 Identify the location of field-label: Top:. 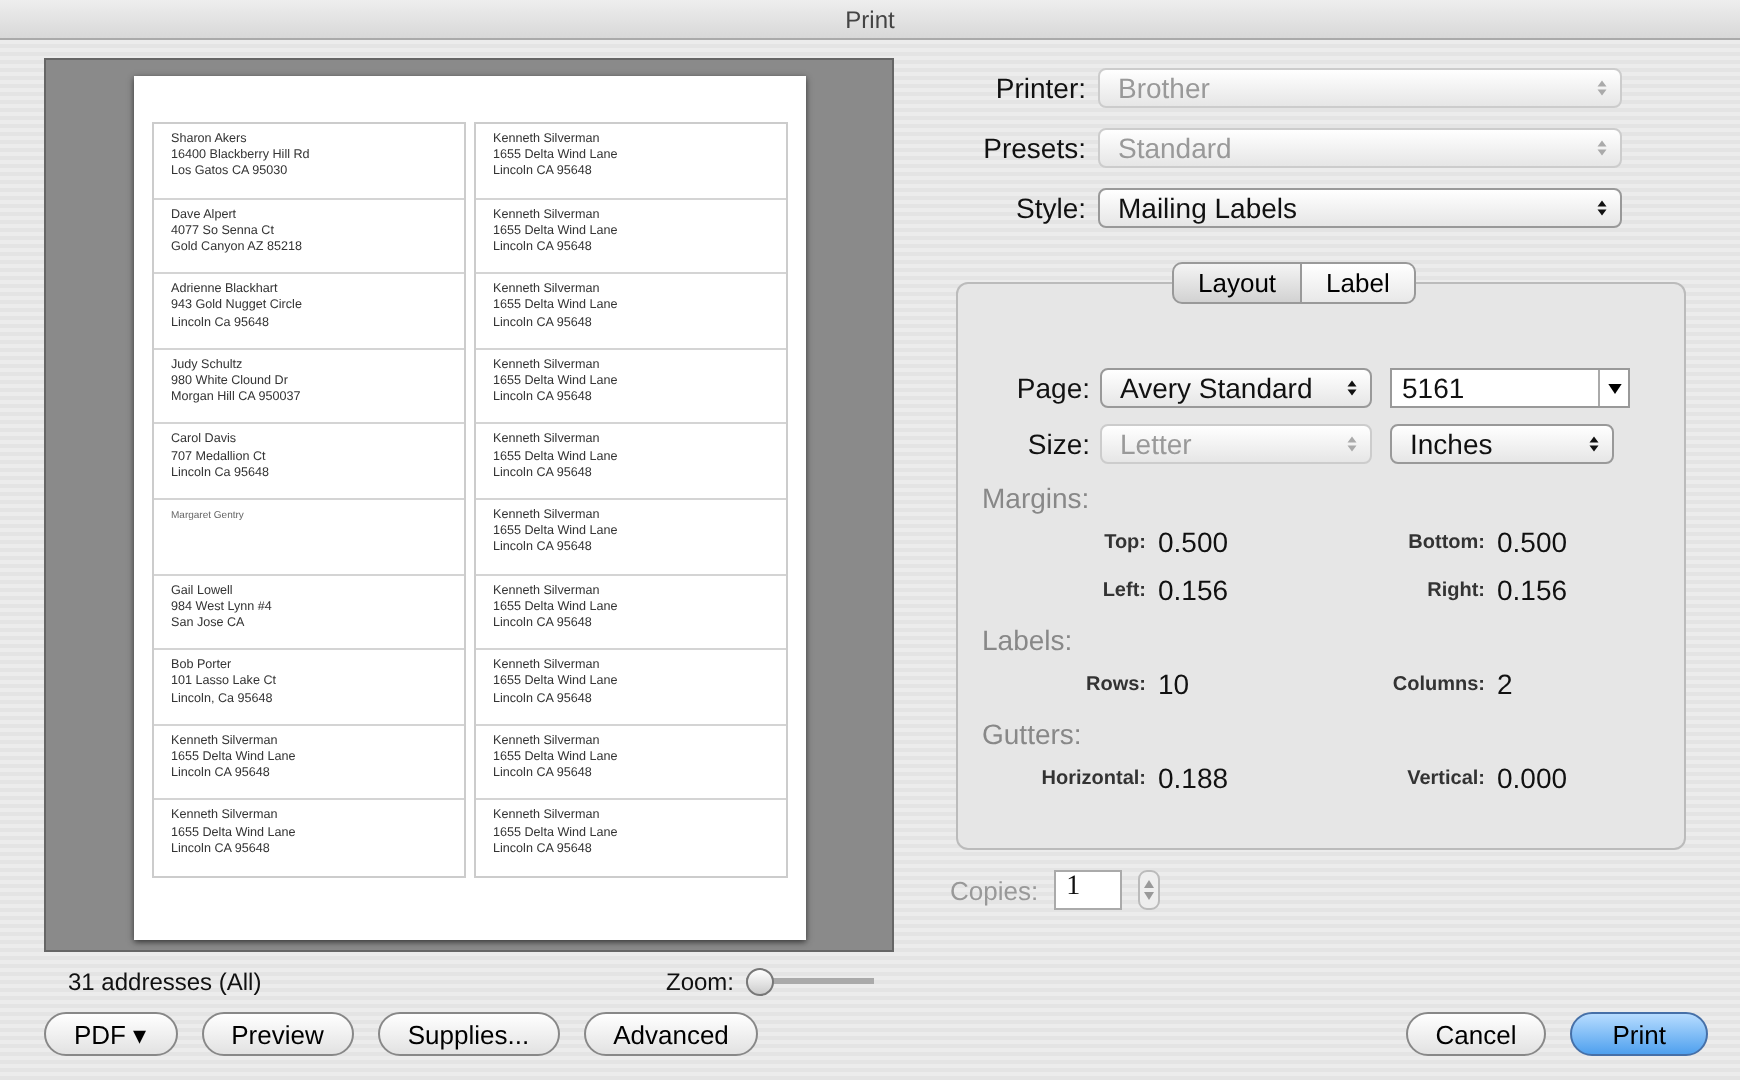
(1124, 542).